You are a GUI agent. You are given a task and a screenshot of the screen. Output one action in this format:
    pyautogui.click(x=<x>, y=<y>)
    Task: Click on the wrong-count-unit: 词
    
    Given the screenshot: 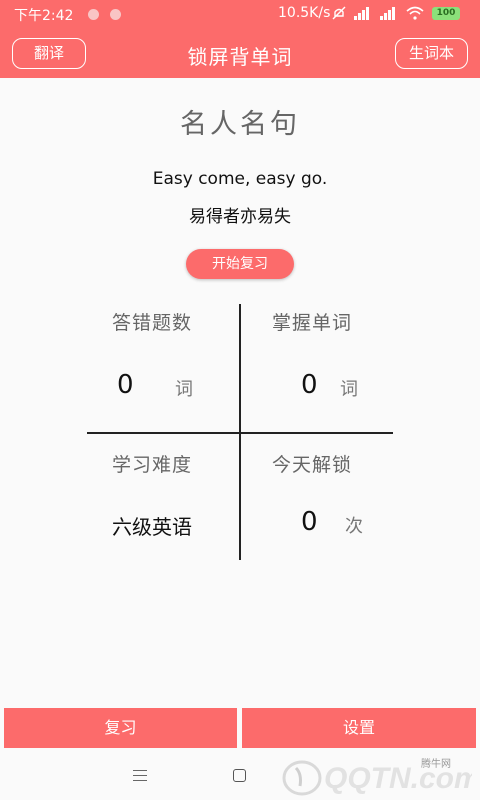 What is the action you would take?
    pyautogui.click(x=184, y=389)
    